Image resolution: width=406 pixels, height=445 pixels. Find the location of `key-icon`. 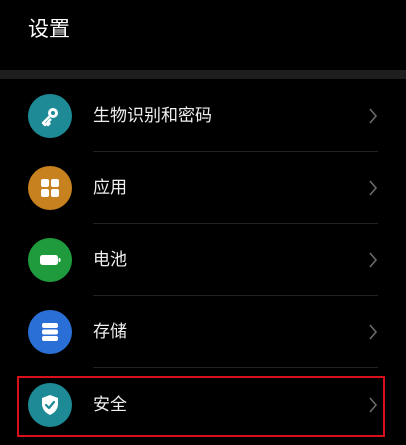

key-icon is located at coordinates (50, 116).